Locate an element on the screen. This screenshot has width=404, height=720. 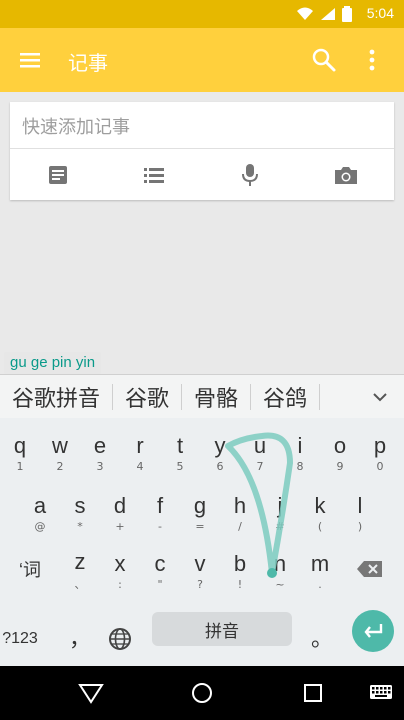
photo-note-button is located at coordinates (346, 175).